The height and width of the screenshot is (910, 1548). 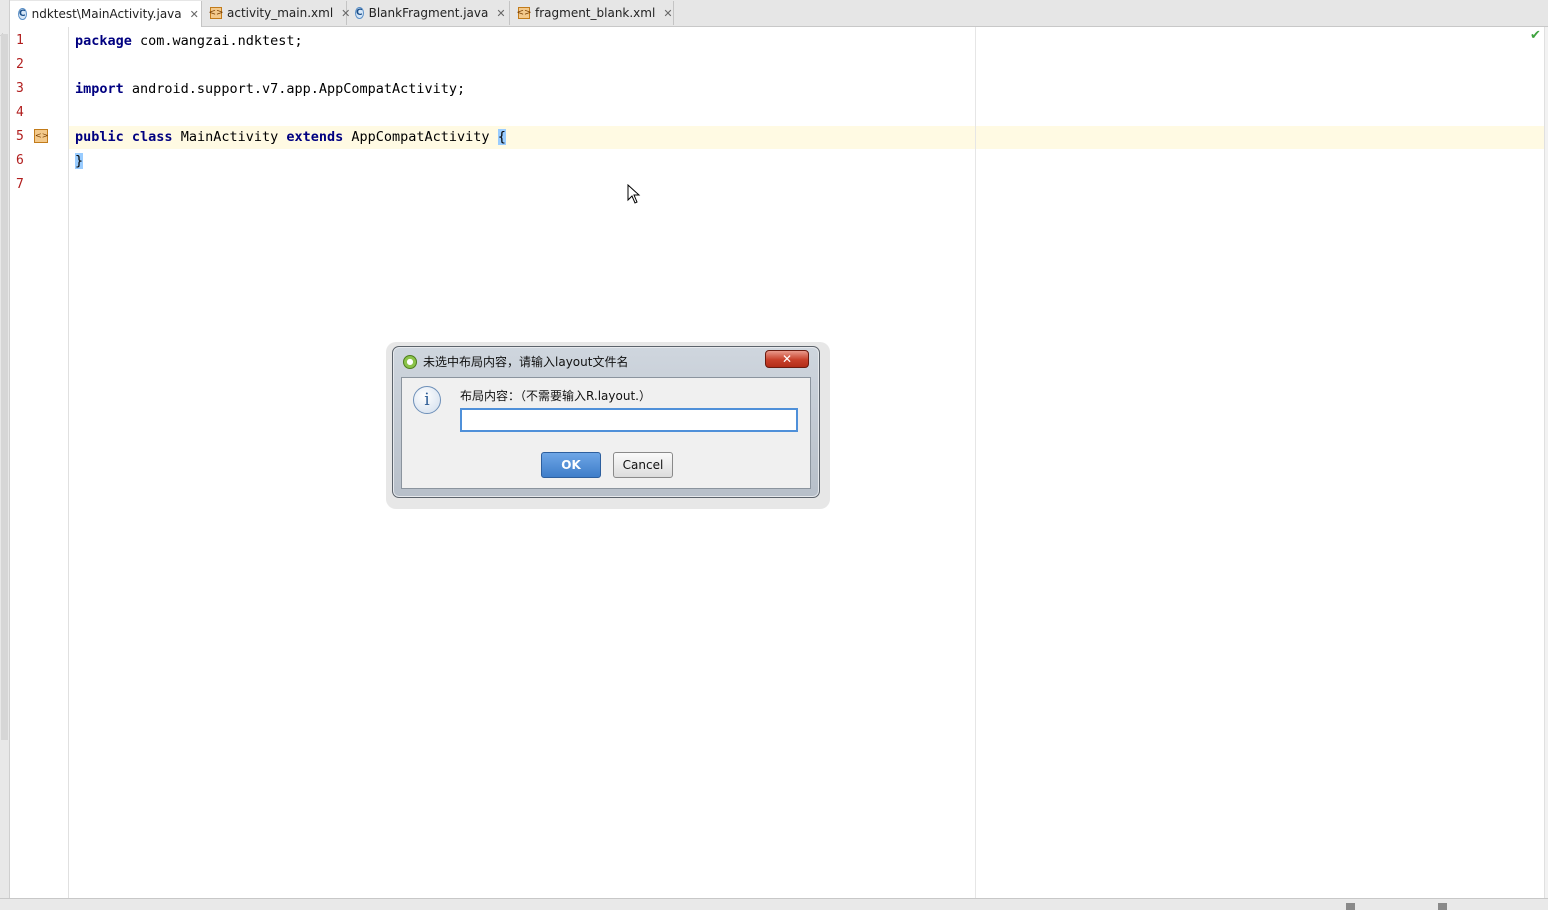 What do you see at coordinates (20, 184) in the screenshot?
I see `line-number: 7` at bounding box center [20, 184].